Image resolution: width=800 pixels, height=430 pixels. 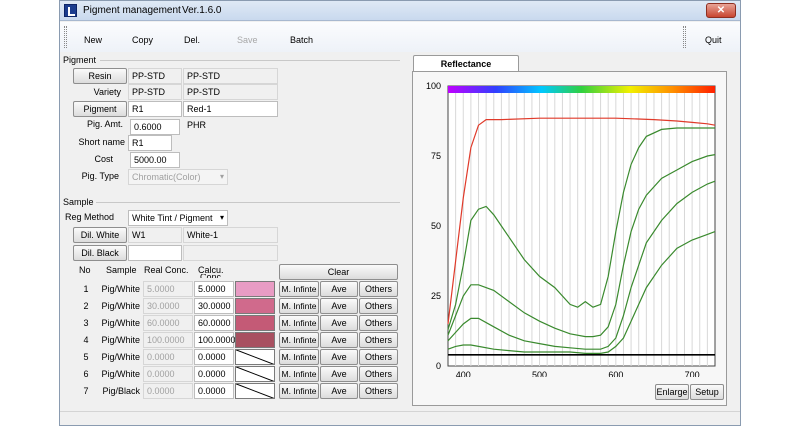 I want to click on cost-field: 5000.00, so click(x=155, y=160).